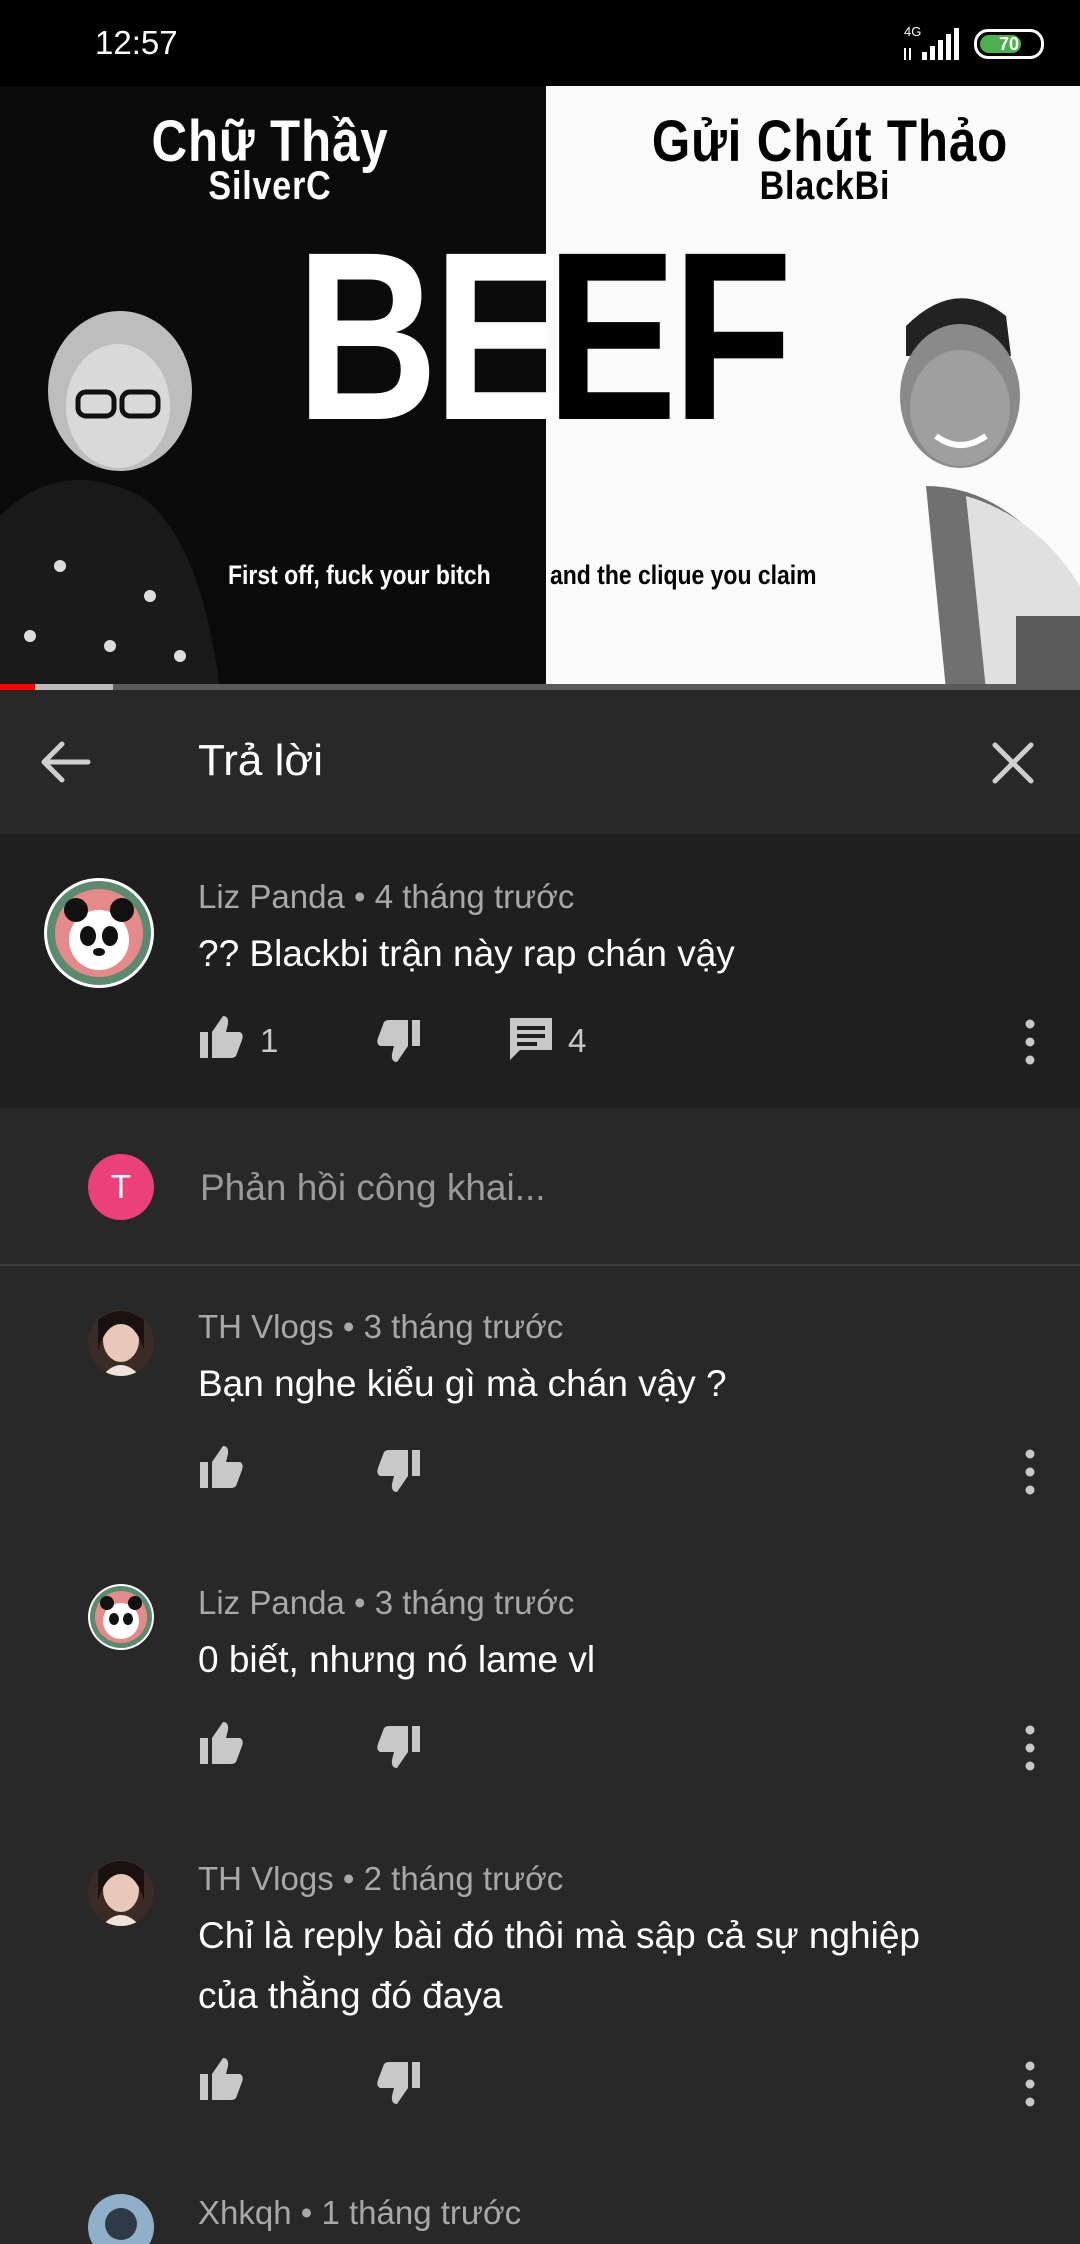 Image resolution: width=1080 pixels, height=2244 pixels. What do you see at coordinates (540, 43) in the screenshot?
I see `status-bar: 12:57 4G 70` at bounding box center [540, 43].